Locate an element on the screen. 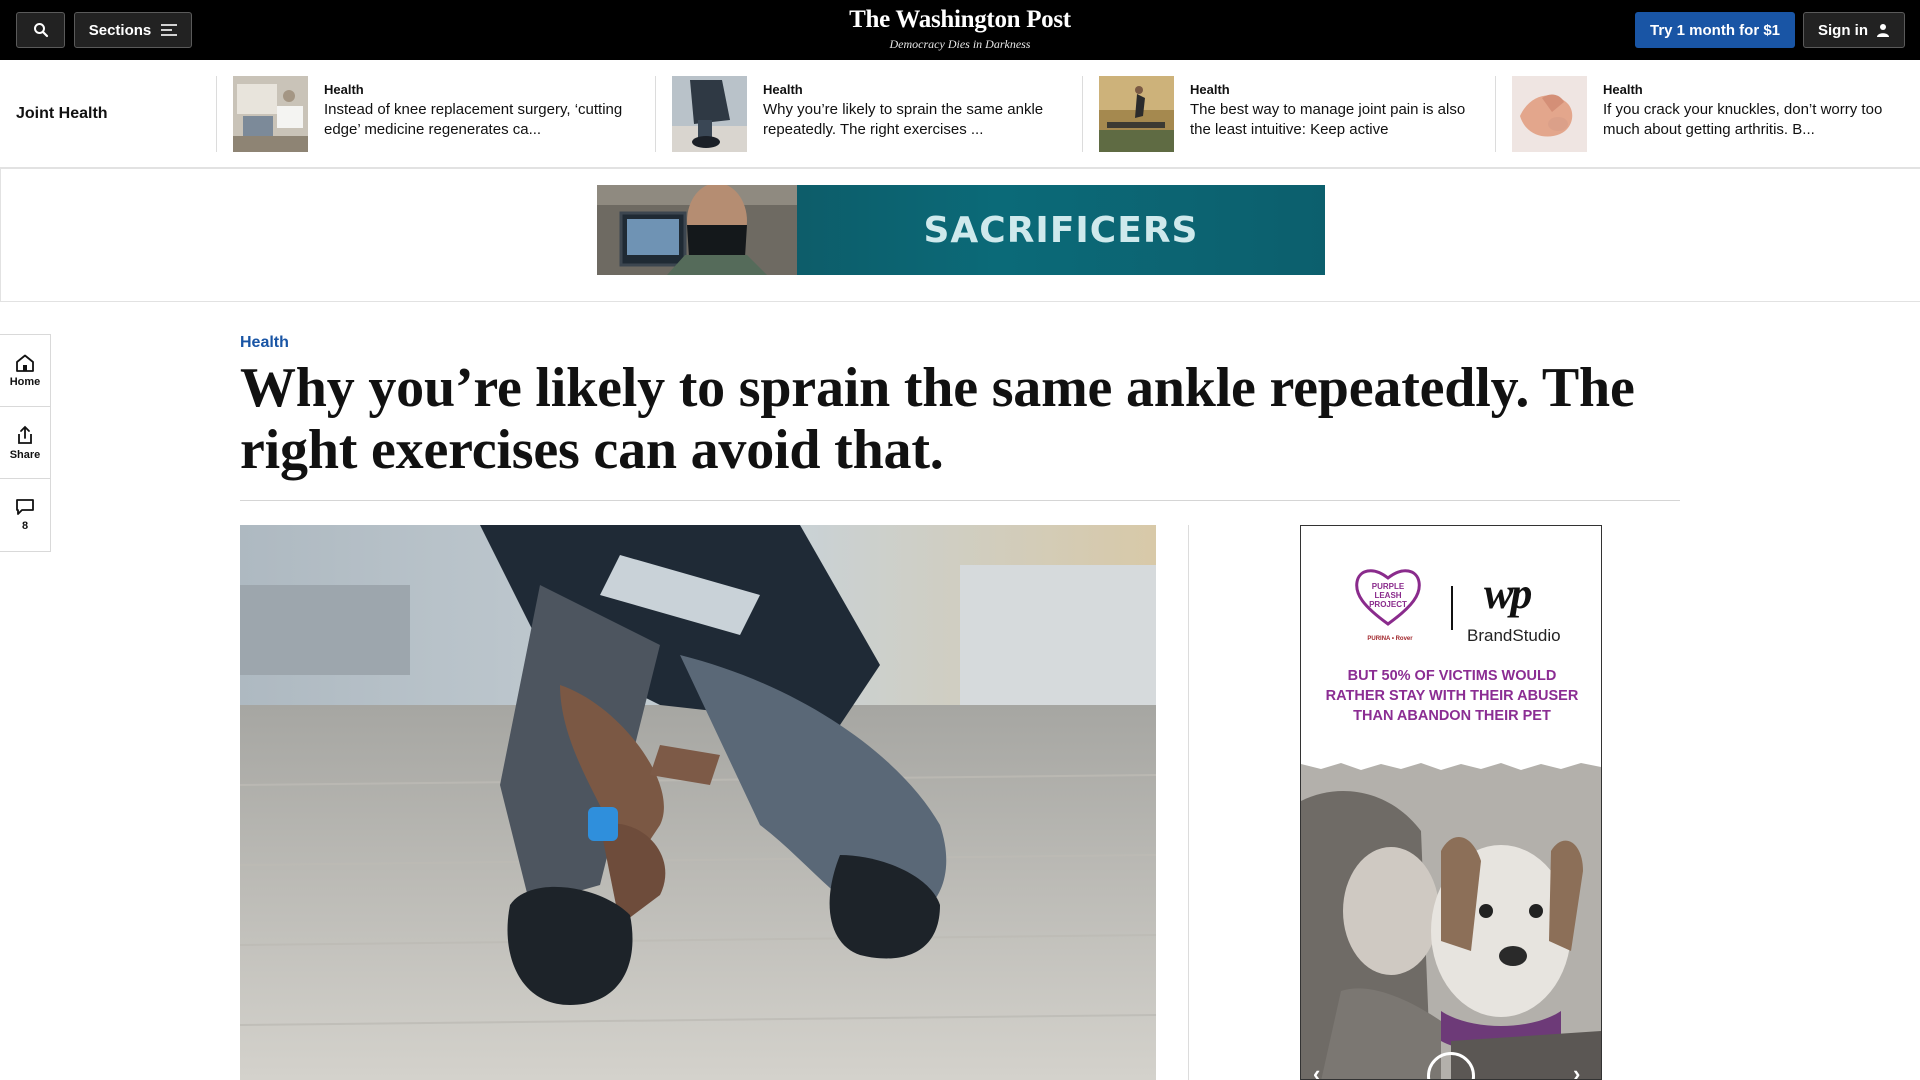 Image resolution: width=1920 pixels, height=1080 pixels. brand-studio-label: BrandStudio is located at coordinates (1514, 635).